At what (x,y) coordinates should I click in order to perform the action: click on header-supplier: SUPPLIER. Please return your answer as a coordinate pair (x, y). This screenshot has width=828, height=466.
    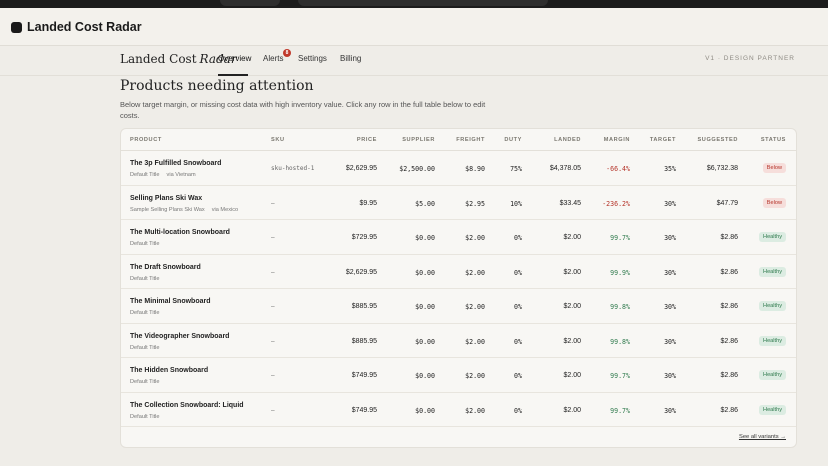
    Looking at the image, I should click on (418, 140).